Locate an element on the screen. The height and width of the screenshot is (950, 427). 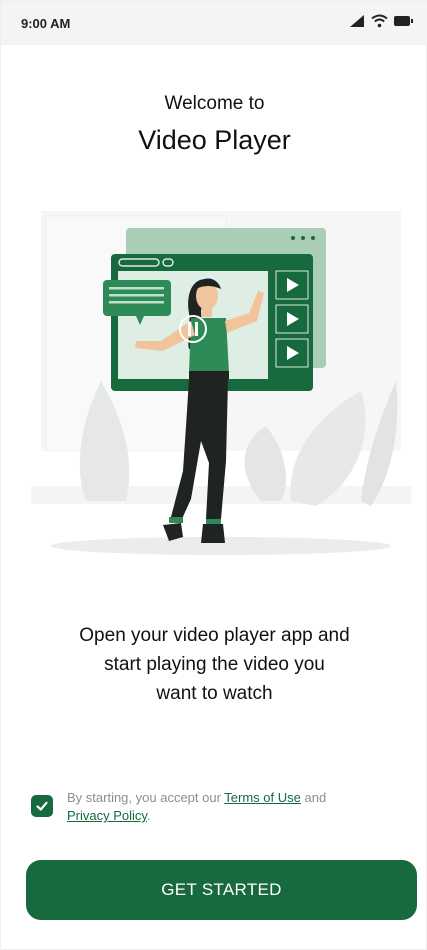
status-icons is located at coordinates (381, 21).